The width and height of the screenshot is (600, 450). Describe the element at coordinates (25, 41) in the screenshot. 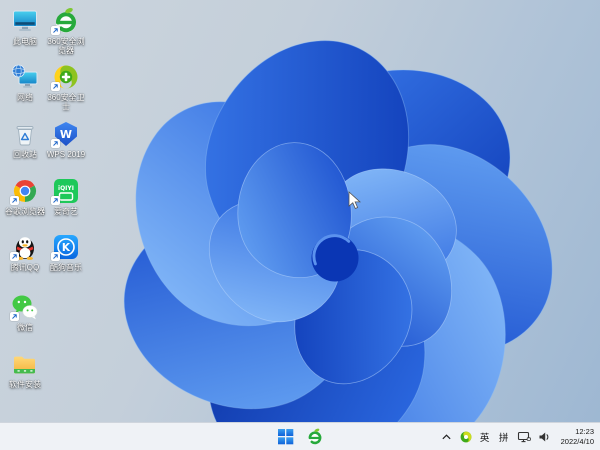

I see `desktop-icon-label: 此电脑` at that location.